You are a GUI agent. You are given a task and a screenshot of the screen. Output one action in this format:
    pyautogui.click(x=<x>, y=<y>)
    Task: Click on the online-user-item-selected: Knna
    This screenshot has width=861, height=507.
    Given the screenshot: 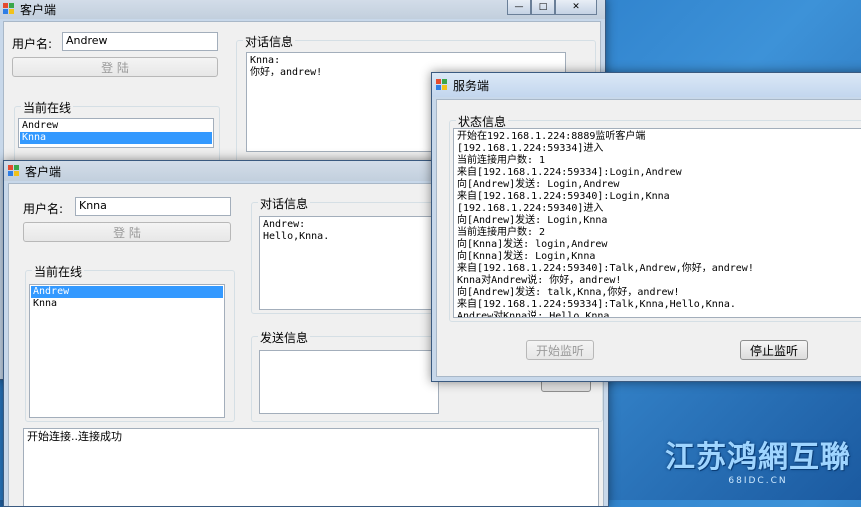 What is the action you would take?
    pyautogui.click(x=116, y=138)
    